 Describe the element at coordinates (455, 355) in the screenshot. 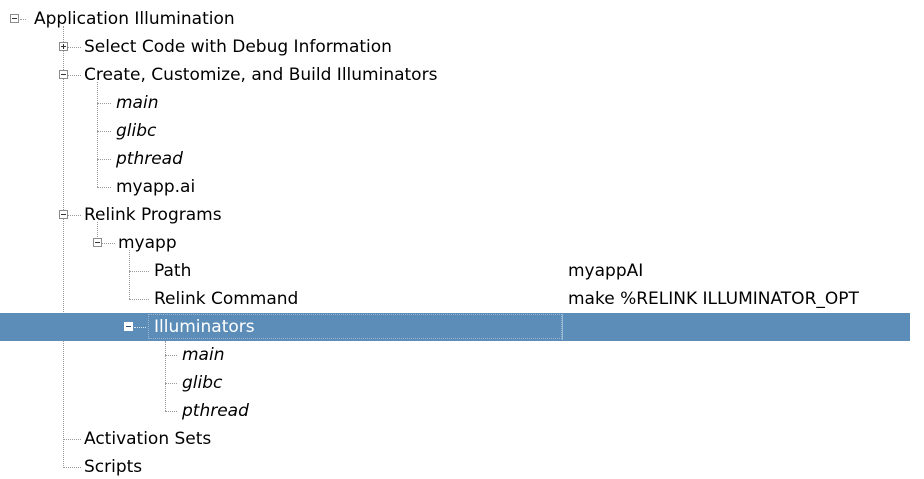

I see `tree-node-illuminators-main: main` at that location.